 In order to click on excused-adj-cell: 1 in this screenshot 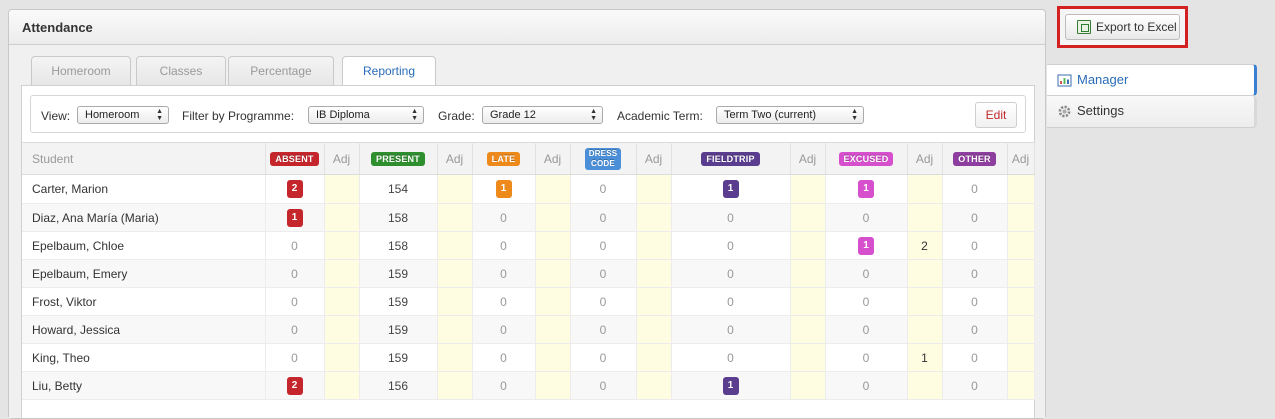, I will do `click(925, 357)`.